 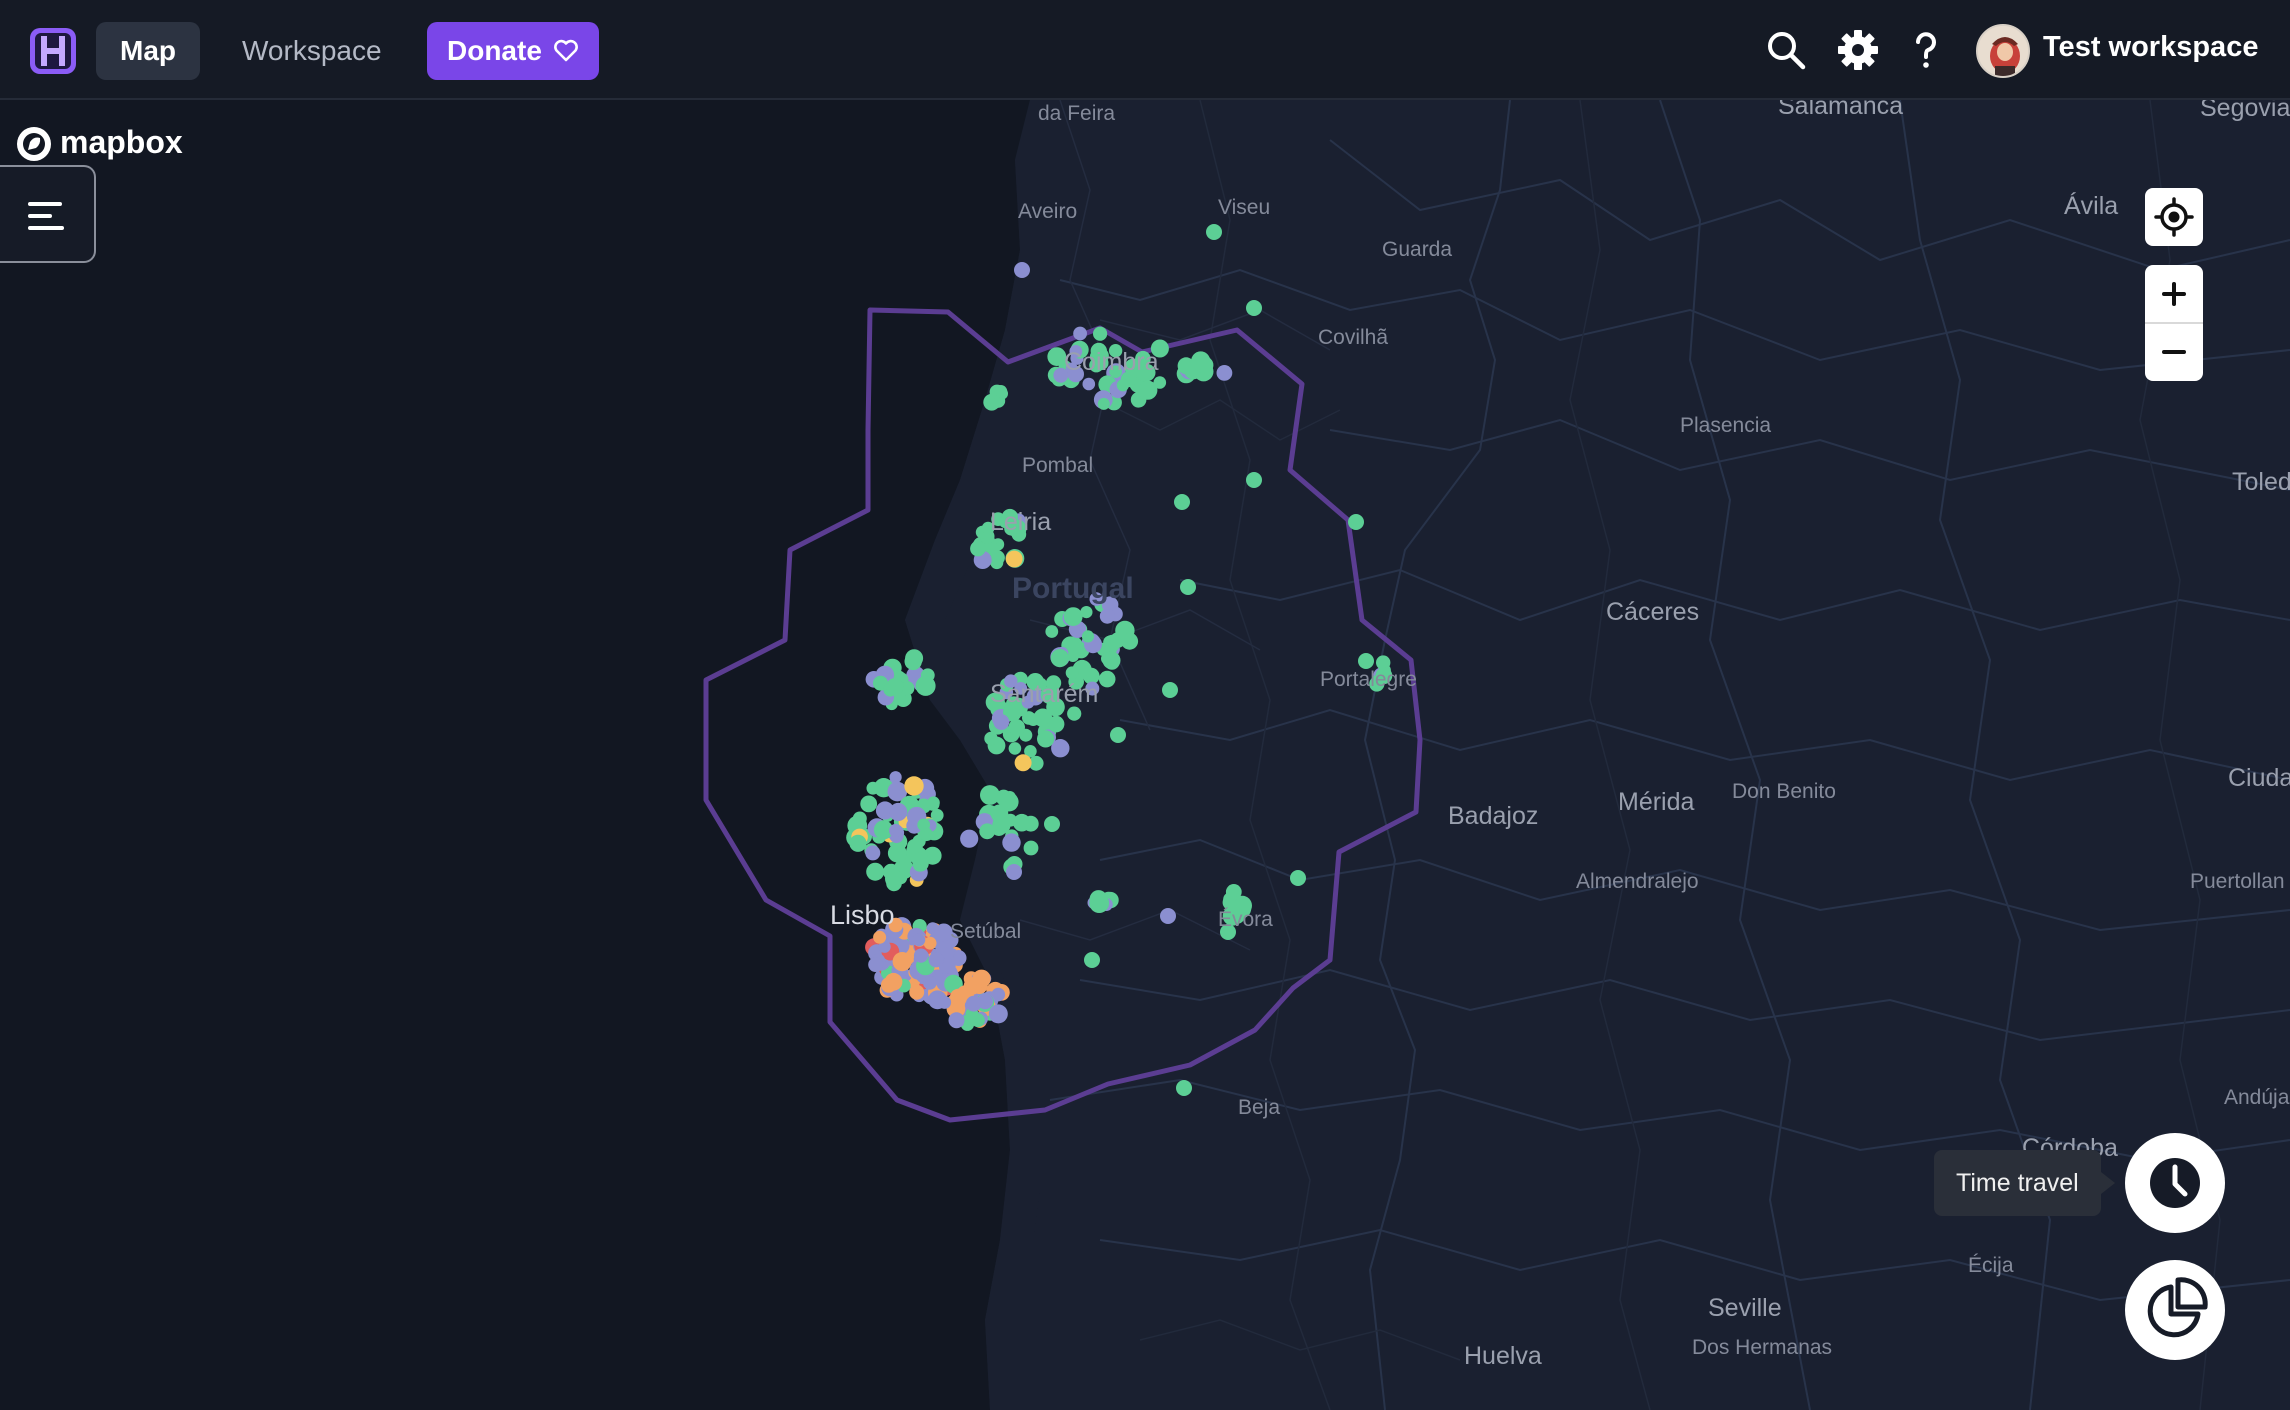 I want to click on gear-icon, so click(x=1858, y=50).